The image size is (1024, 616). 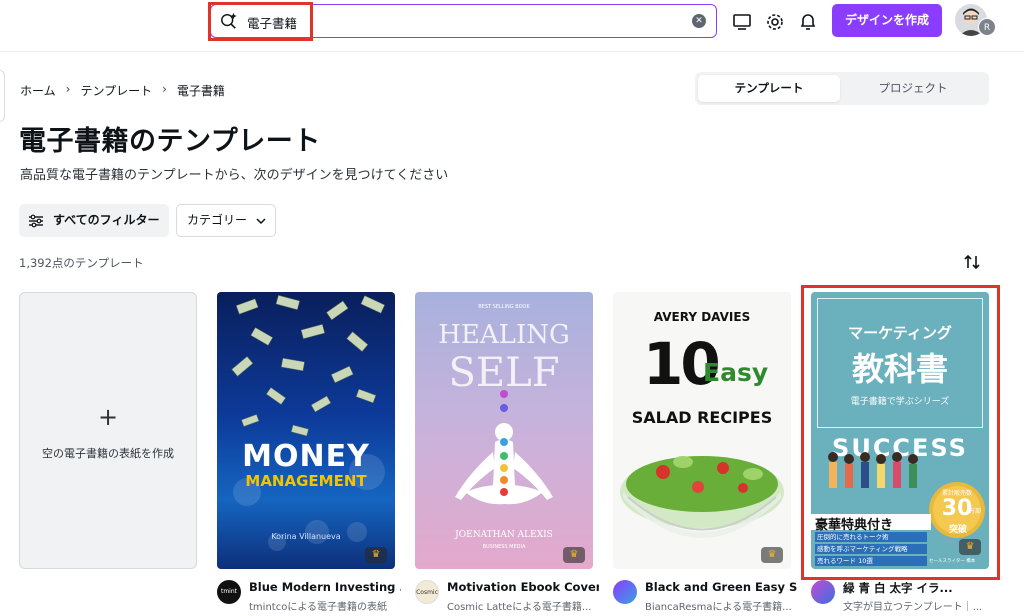 I want to click on filter-sliders-icon, so click(x=36, y=221).